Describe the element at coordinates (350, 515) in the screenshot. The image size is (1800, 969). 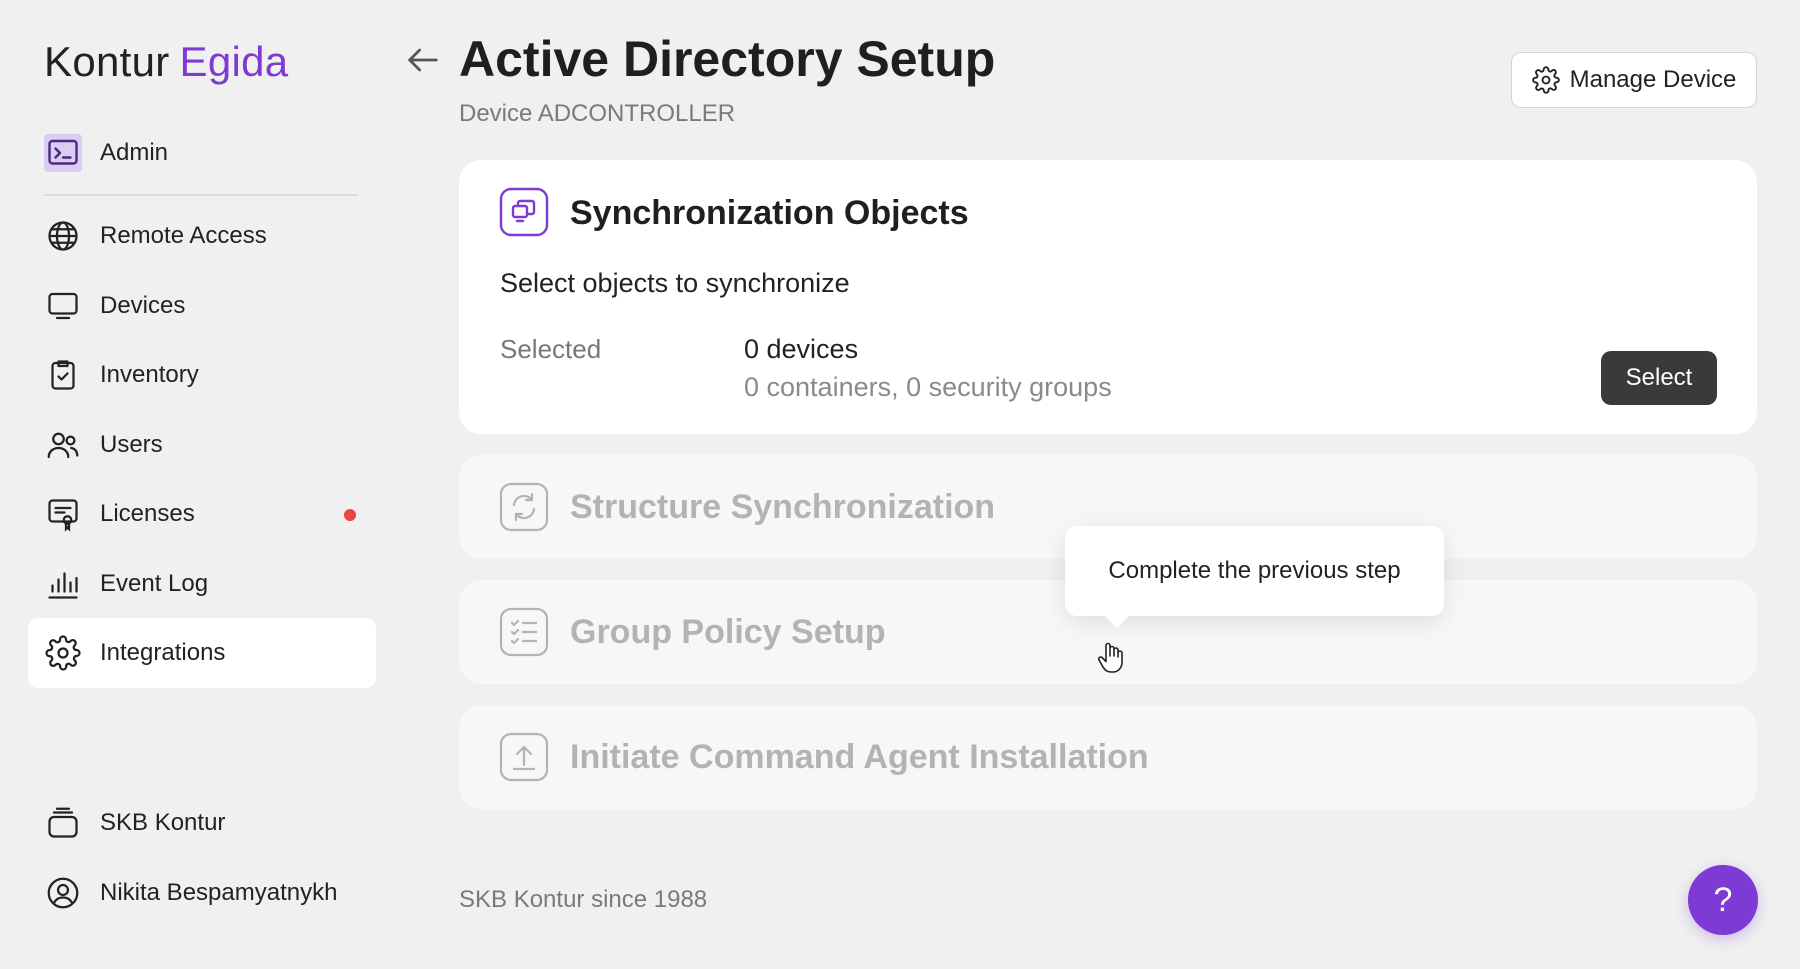
I see `notification-dot` at that location.